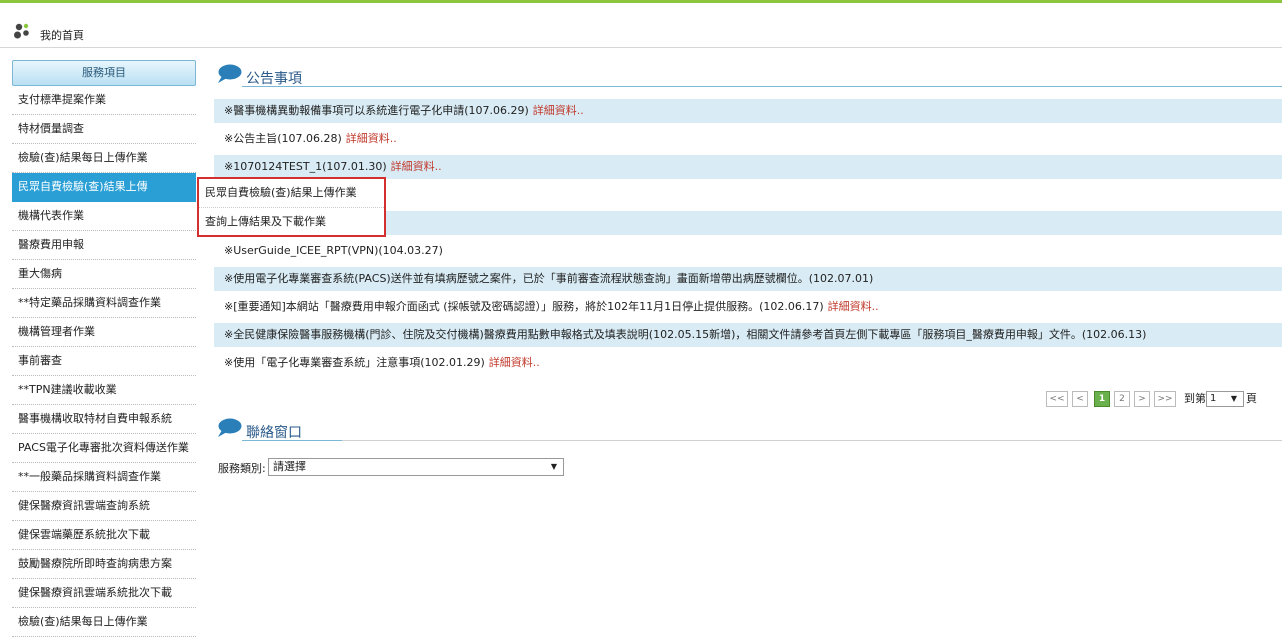  I want to click on sidebar-item: 醫事機構收取特材自費申報系統, so click(104, 419).